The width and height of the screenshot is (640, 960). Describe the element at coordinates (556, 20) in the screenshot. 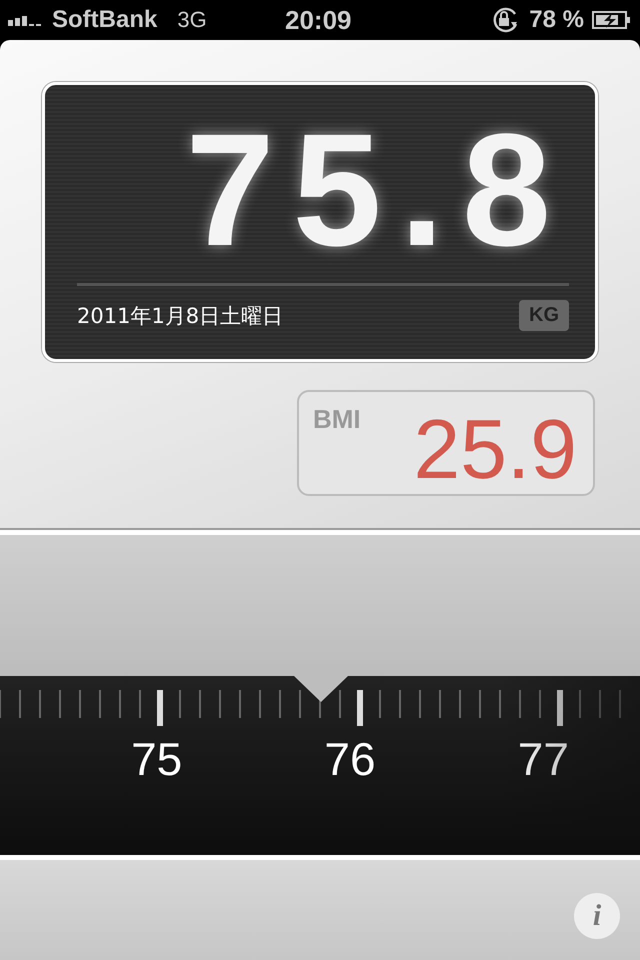

I see `battery-percent: 78 %` at that location.